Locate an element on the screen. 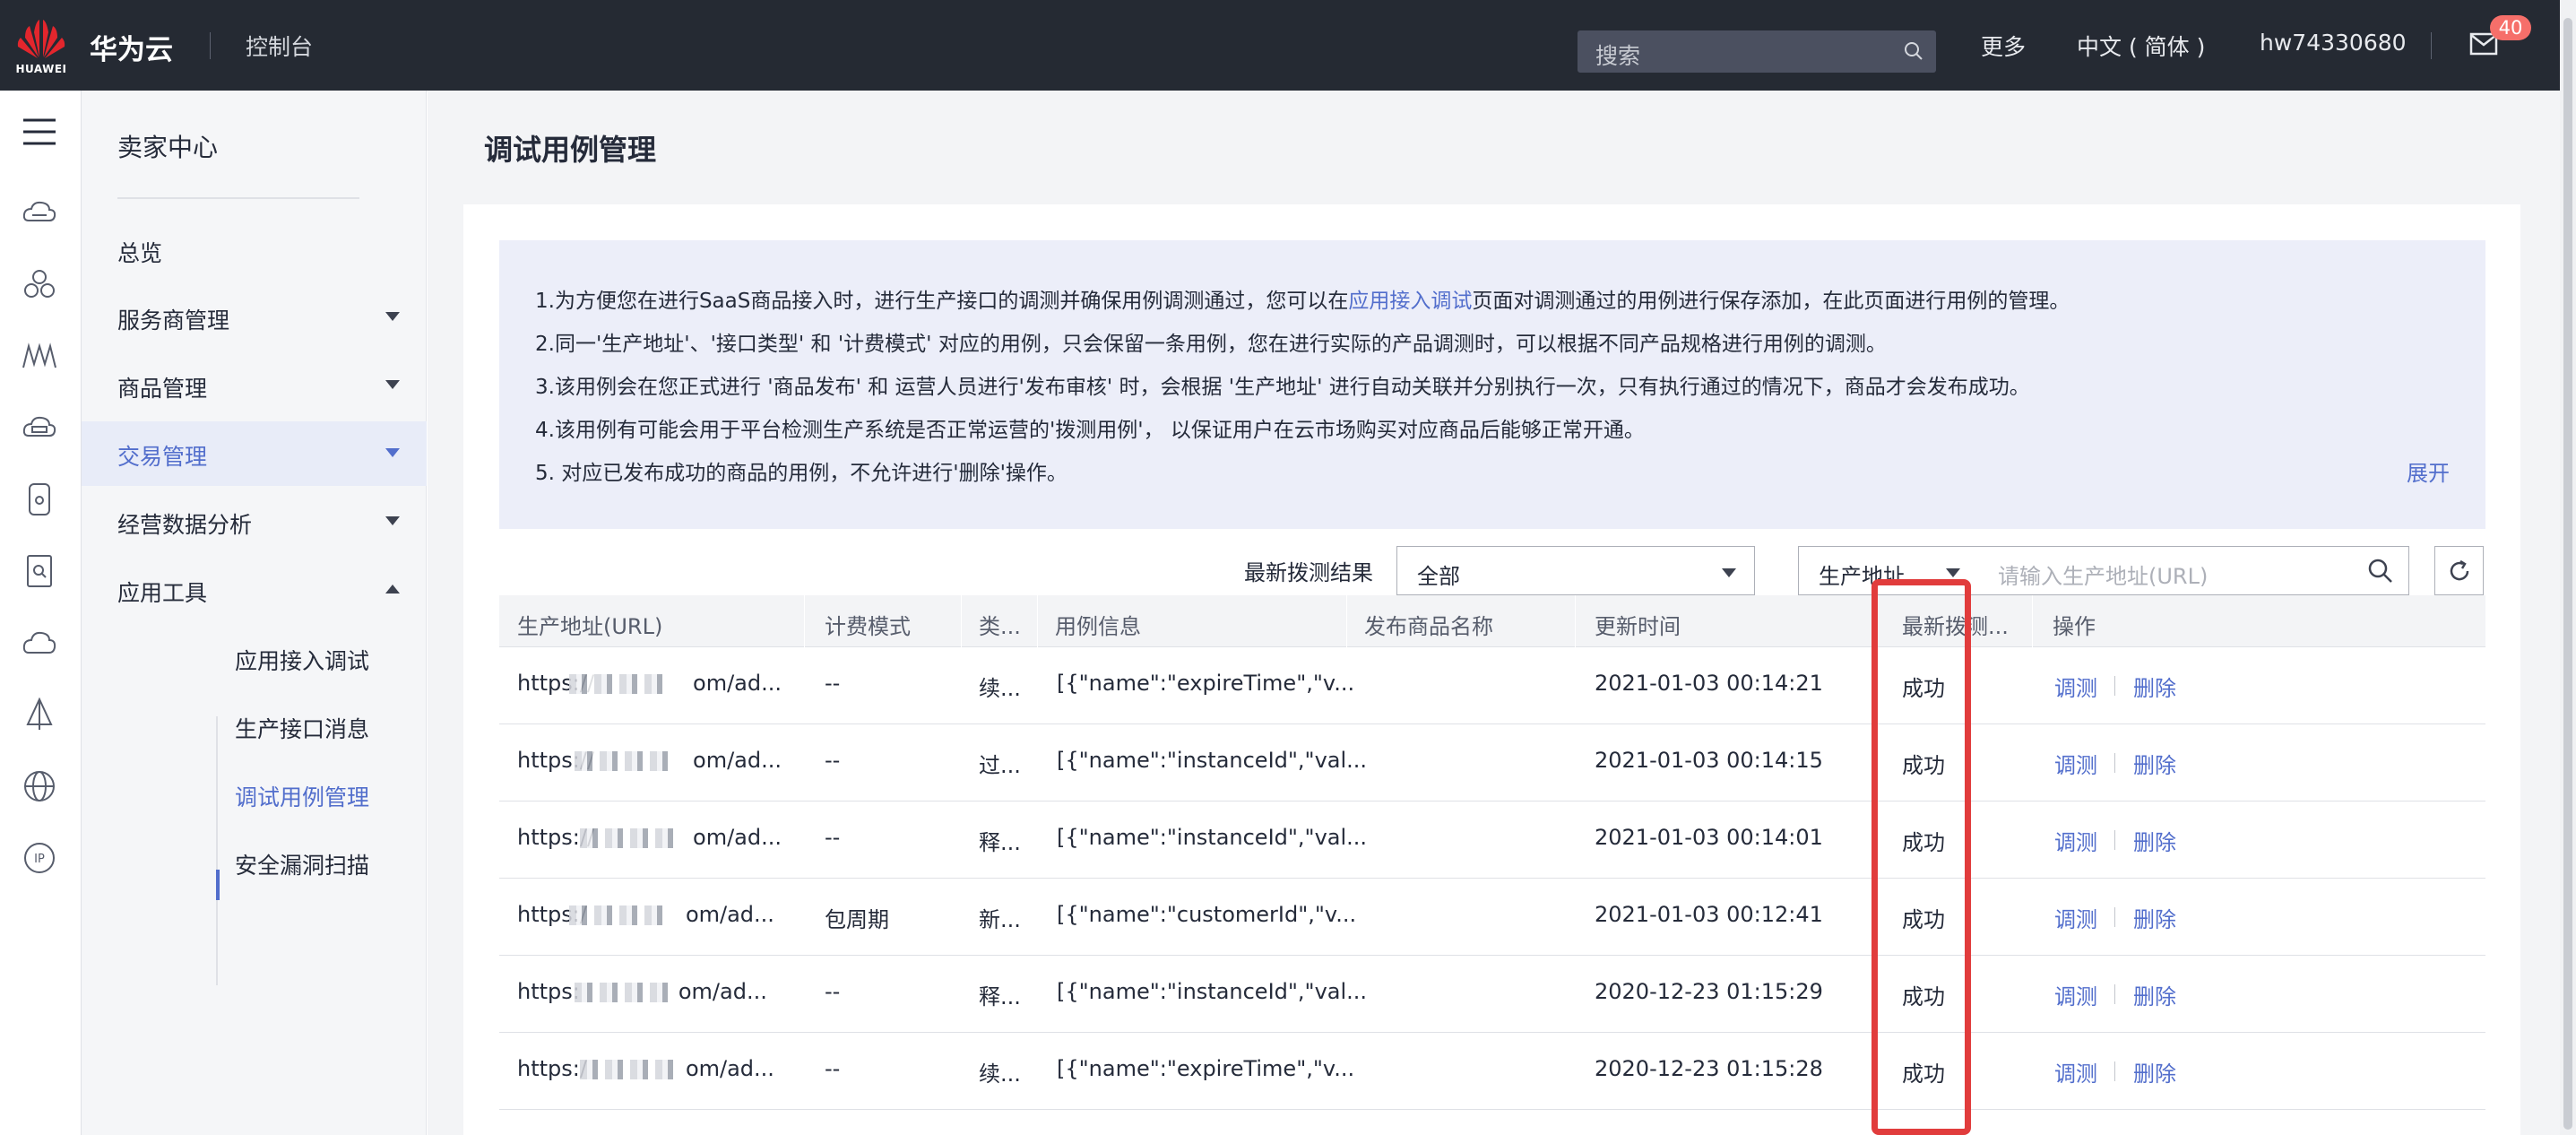 This screenshot has width=2576, height=1135. sidebar-subitem-app-debug: 应用接入调试 is located at coordinates (302, 660).